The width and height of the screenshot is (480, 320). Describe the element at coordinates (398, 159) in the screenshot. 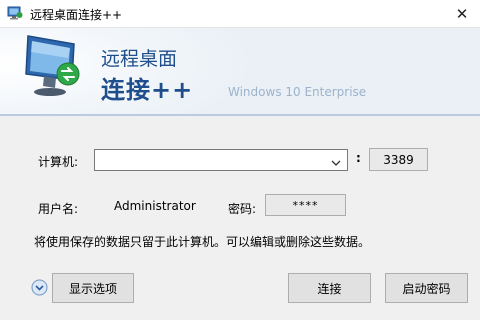

I see `port-field: 3389` at that location.